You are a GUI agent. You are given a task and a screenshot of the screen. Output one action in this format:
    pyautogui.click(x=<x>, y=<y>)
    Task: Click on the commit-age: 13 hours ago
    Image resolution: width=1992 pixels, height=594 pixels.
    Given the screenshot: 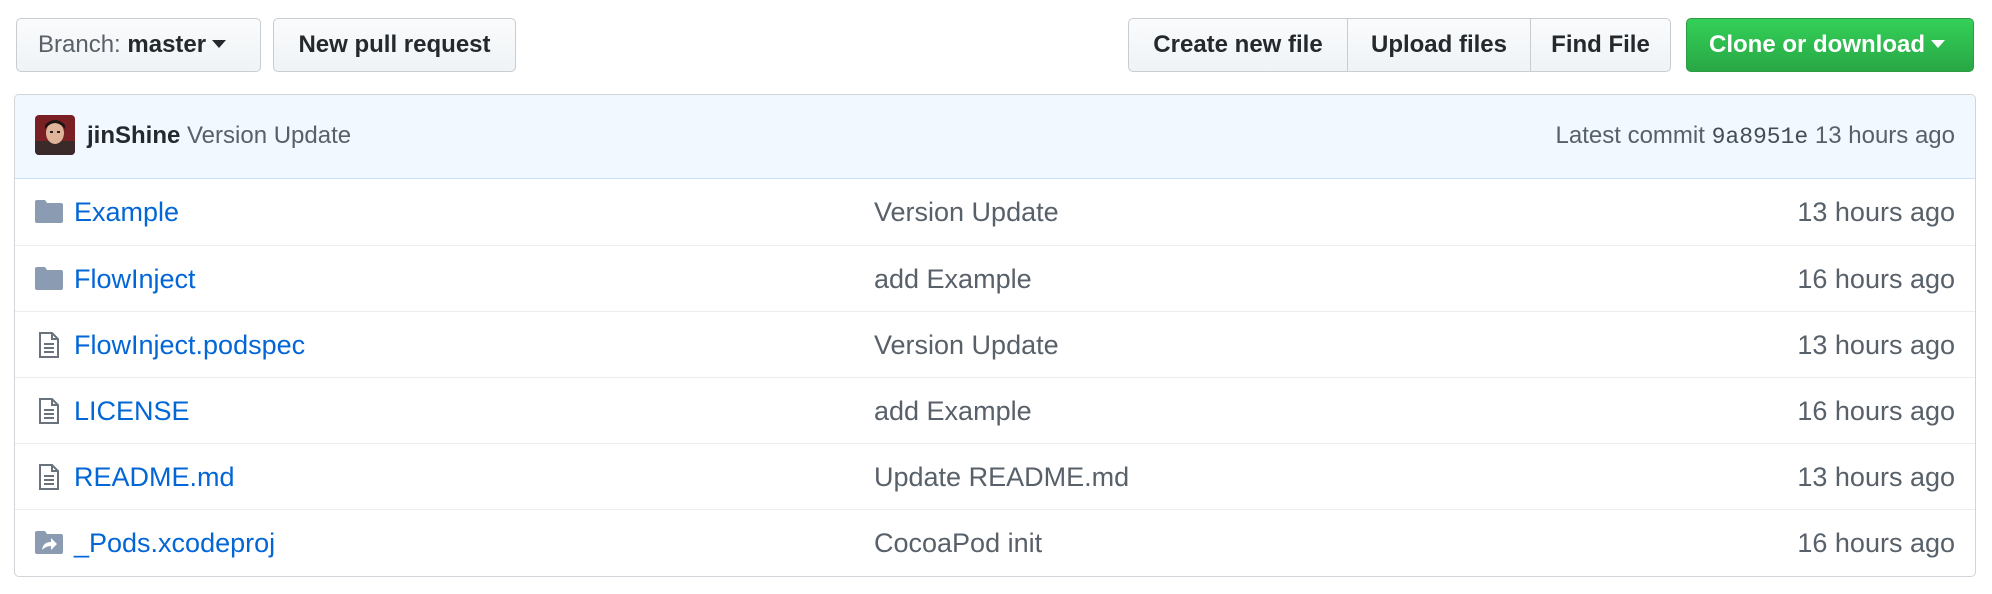 What is the action you would take?
    pyautogui.click(x=1884, y=135)
    